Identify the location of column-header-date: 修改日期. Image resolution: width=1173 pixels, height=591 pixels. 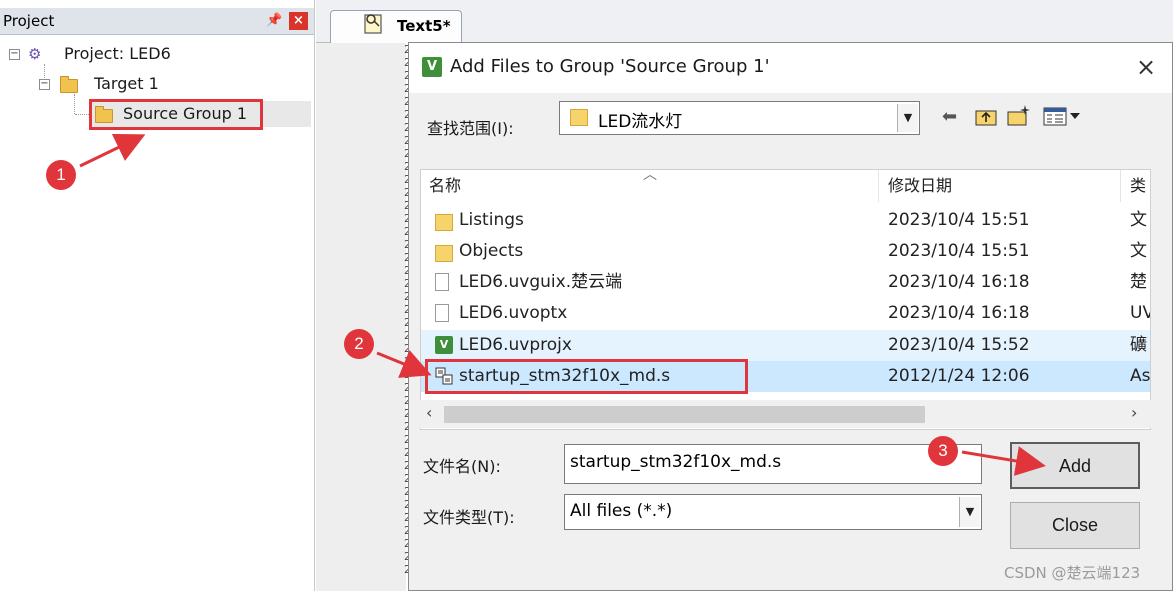
(920, 186).